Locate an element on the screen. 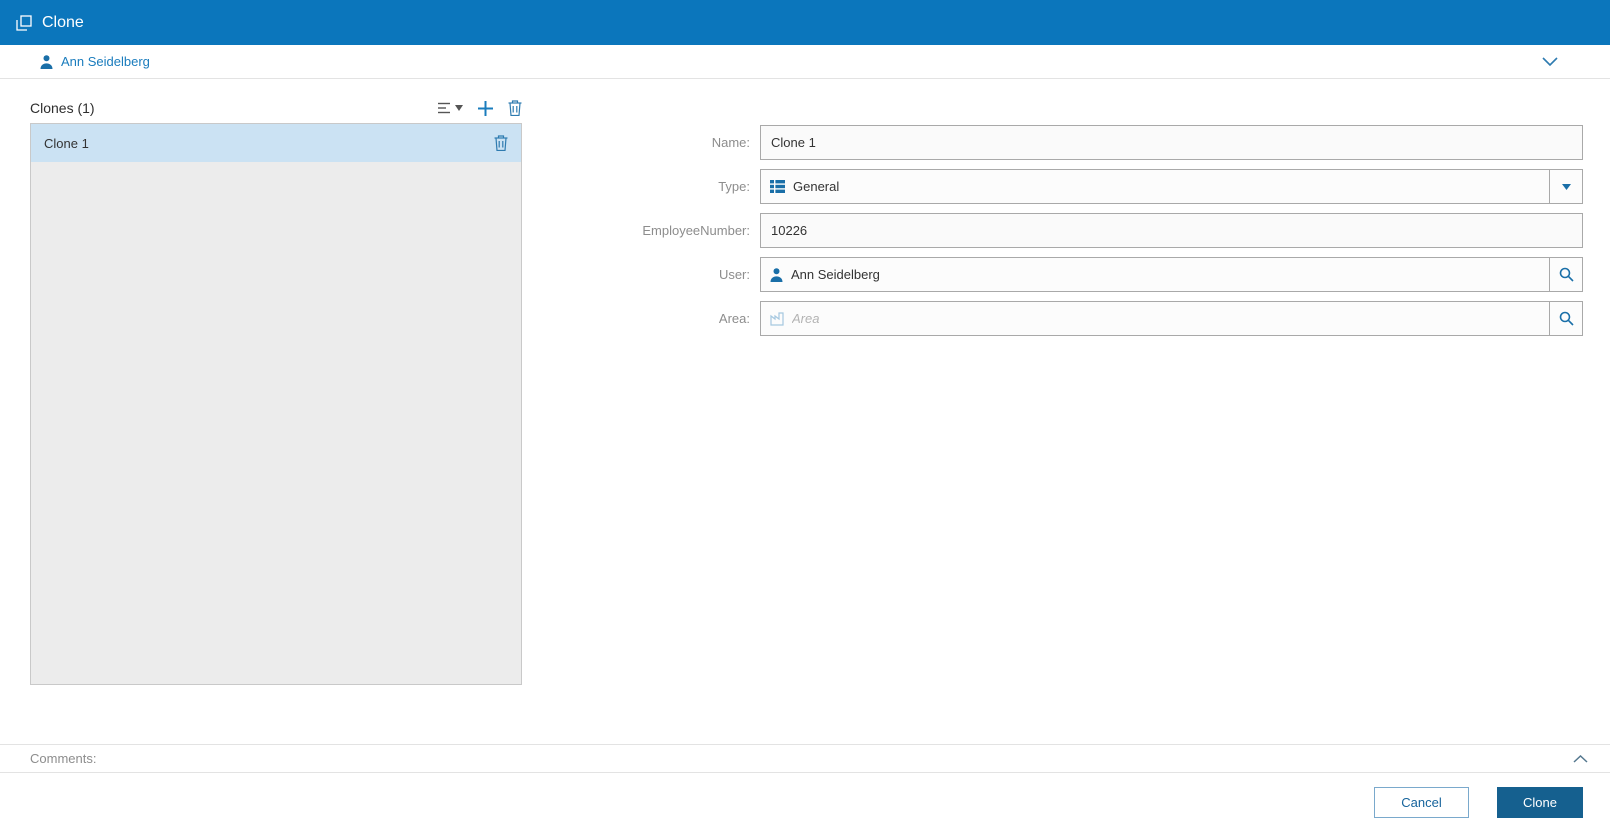 The height and width of the screenshot is (831, 1610). form-row-name: Name: is located at coordinates (1076, 142).